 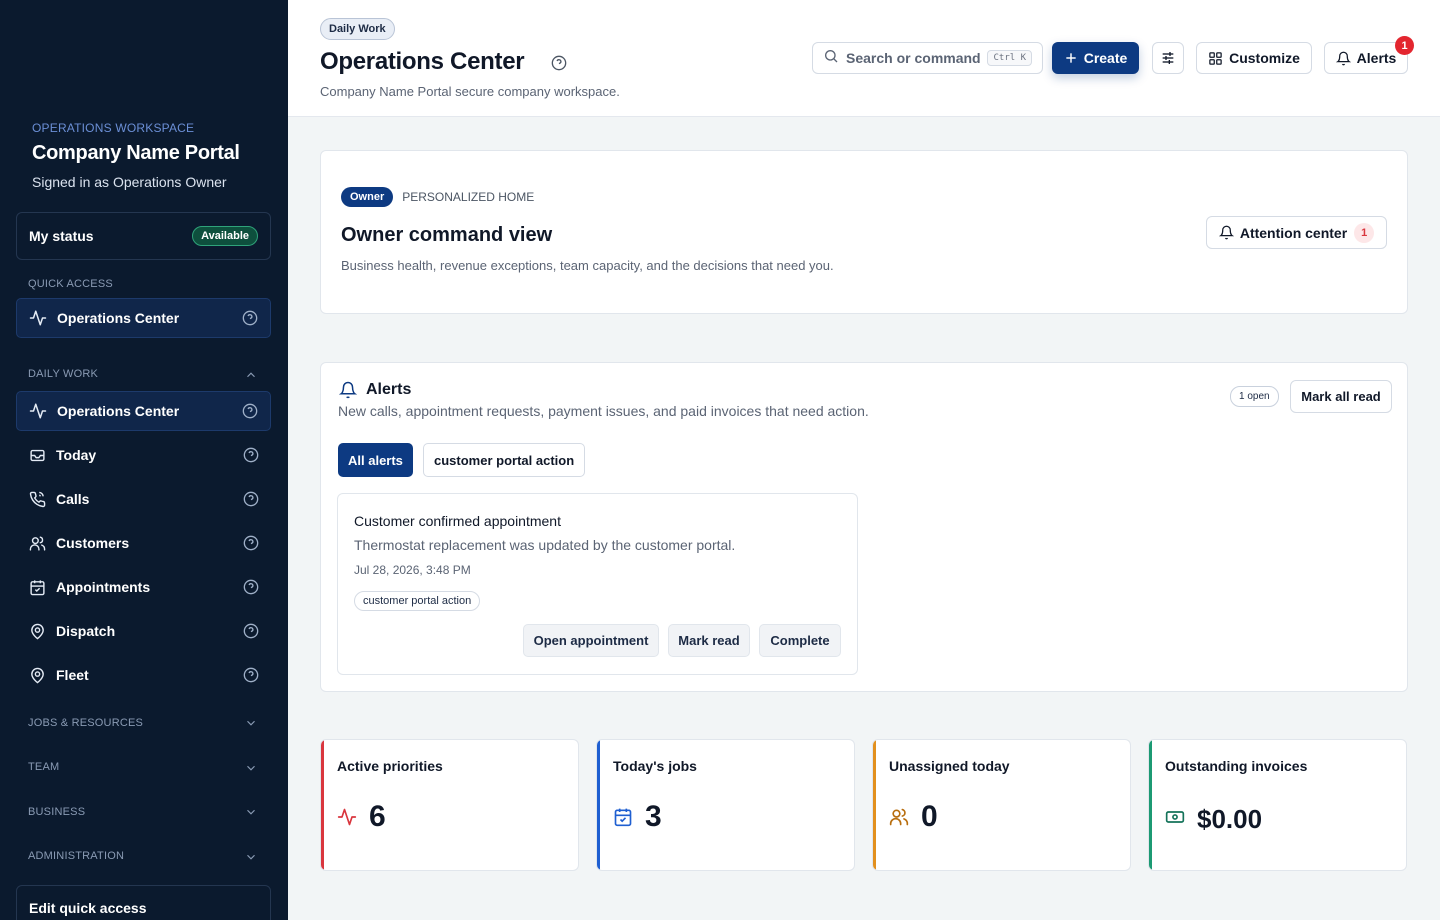 I want to click on open-appointment-button: Open appointment, so click(x=591, y=640).